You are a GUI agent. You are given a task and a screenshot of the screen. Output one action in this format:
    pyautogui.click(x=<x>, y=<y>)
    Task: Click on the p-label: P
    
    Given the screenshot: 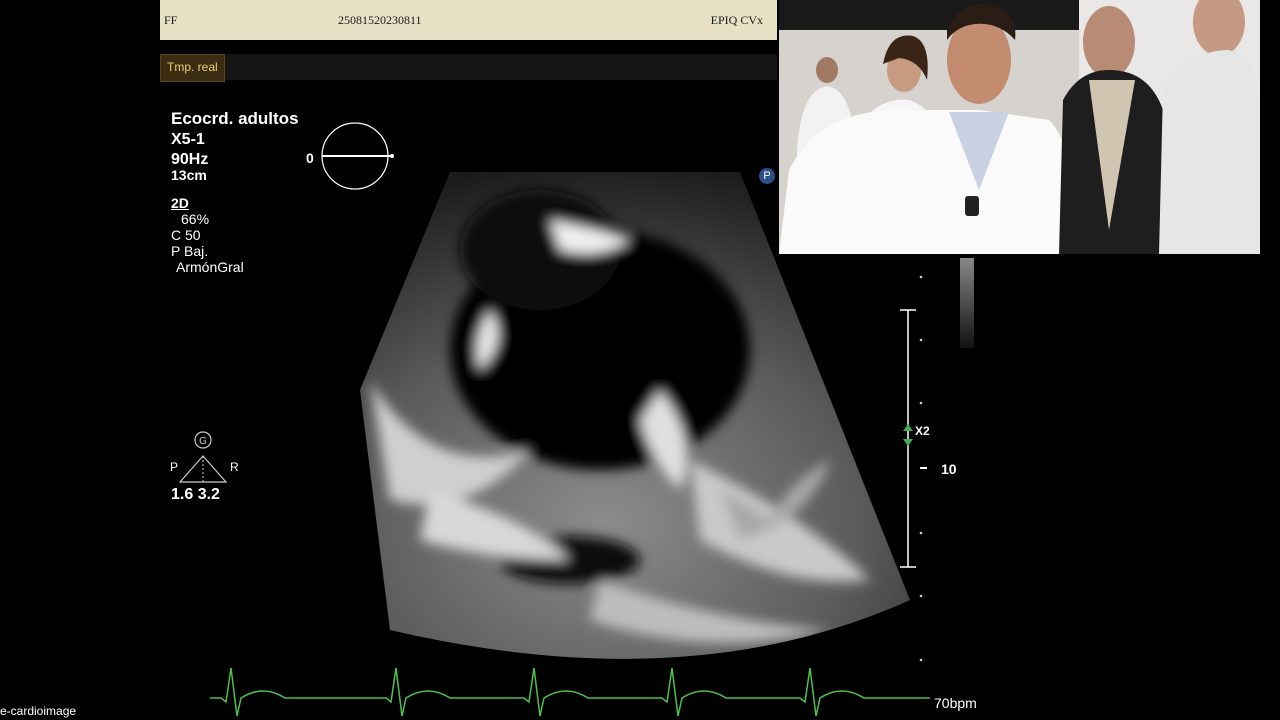 What is the action you would take?
    pyautogui.click(x=174, y=467)
    